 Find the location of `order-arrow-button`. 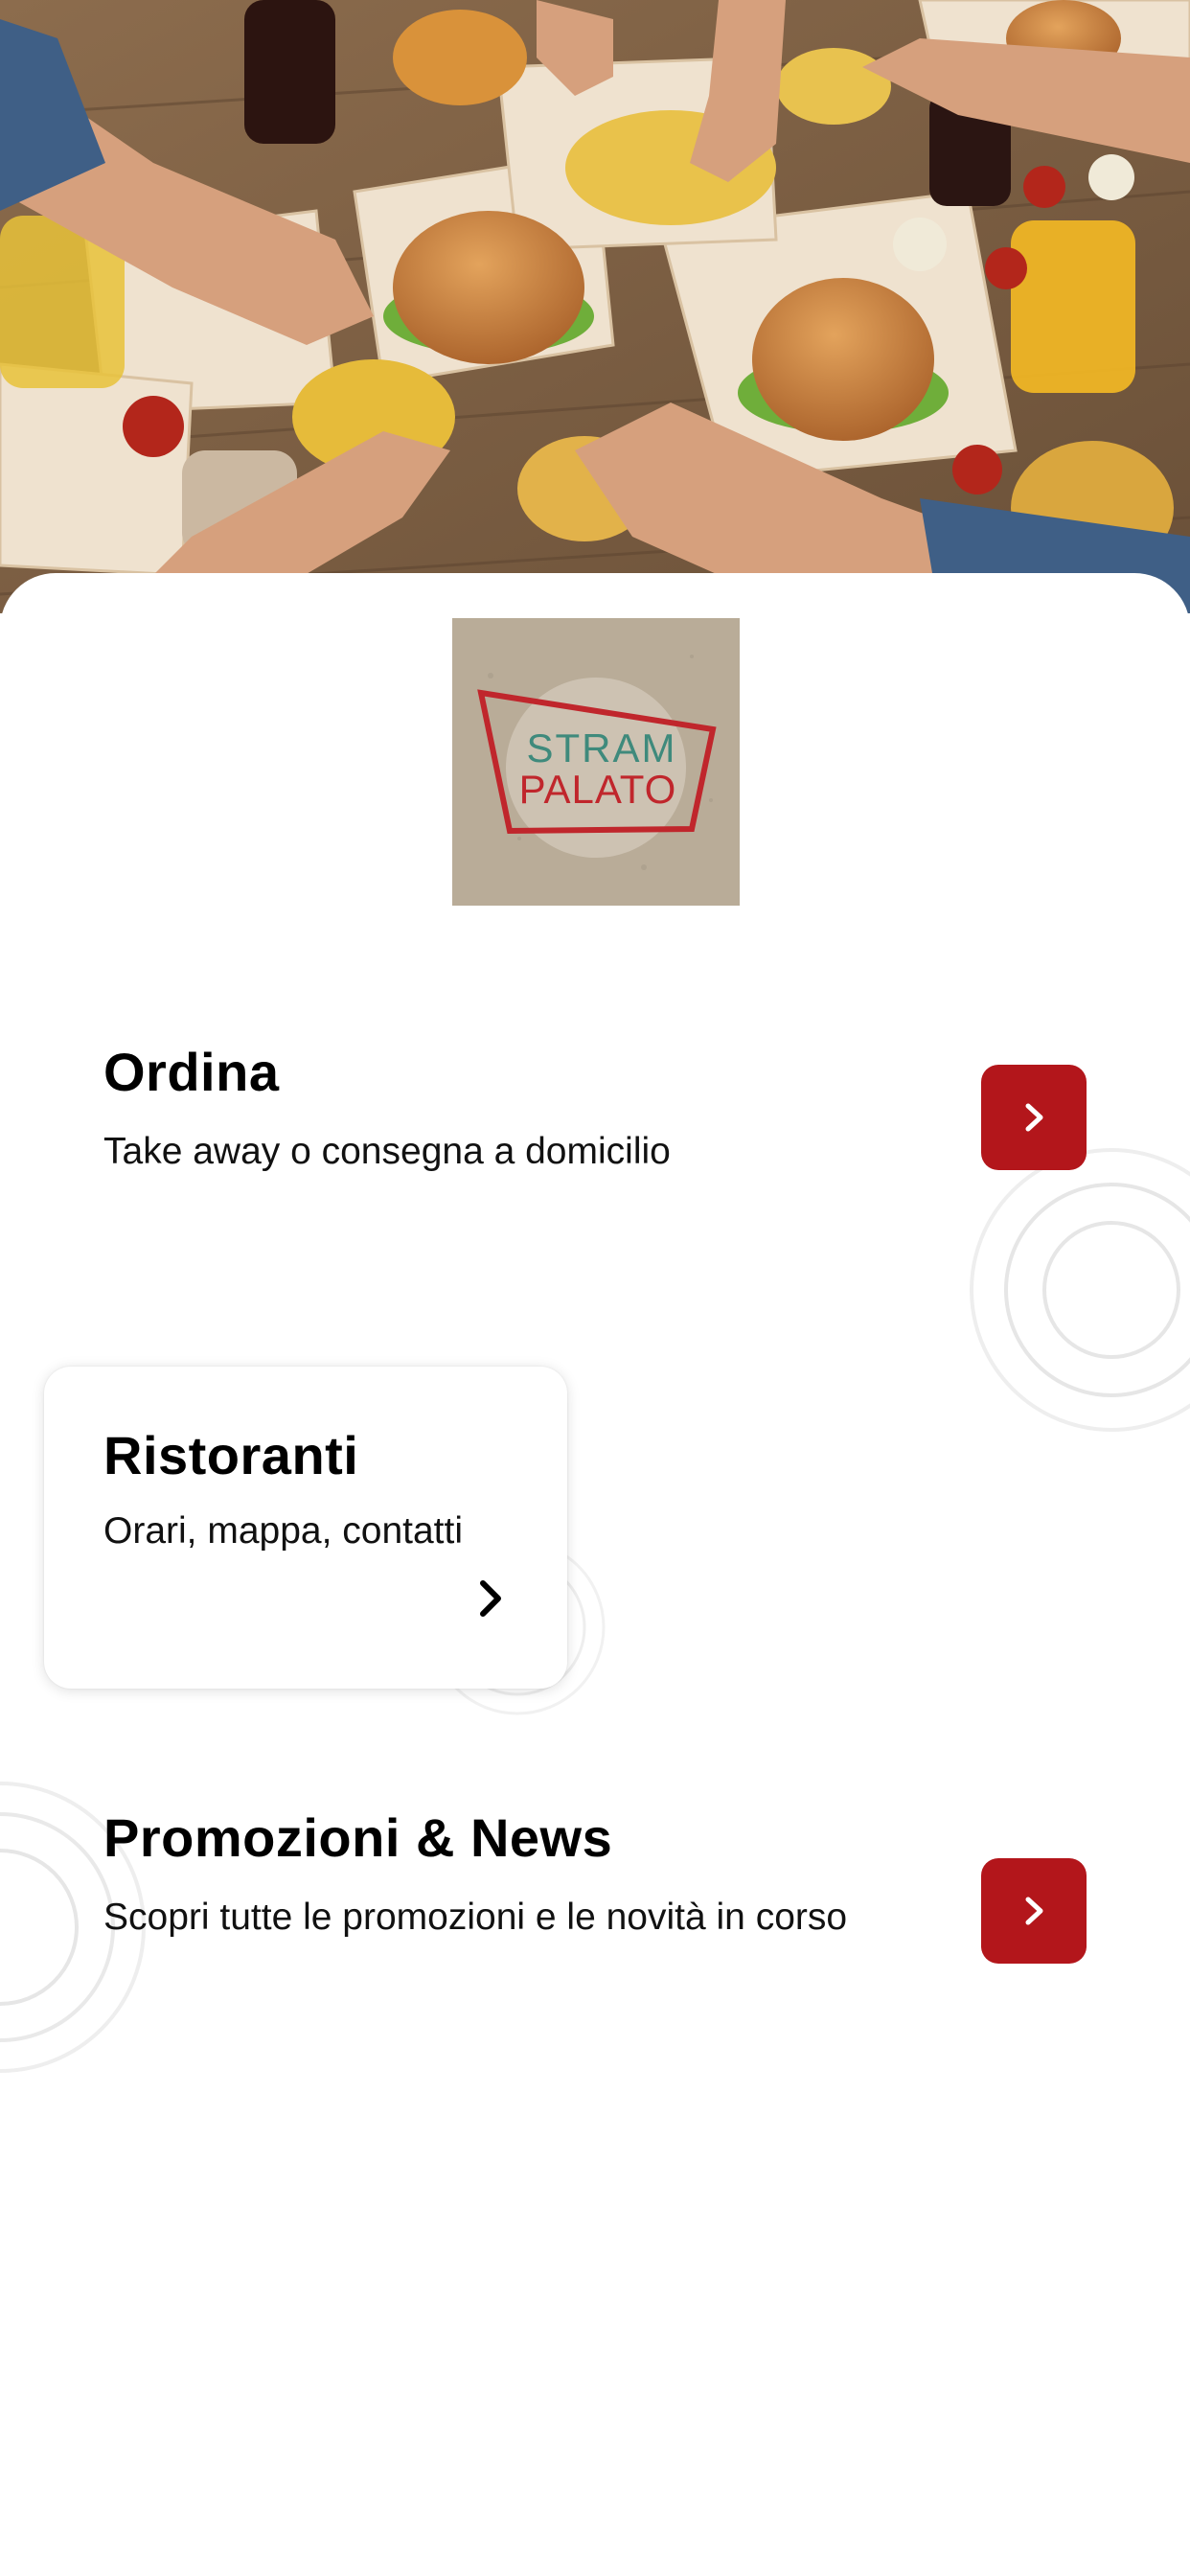

order-arrow-button is located at coordinates (1034, 1117).